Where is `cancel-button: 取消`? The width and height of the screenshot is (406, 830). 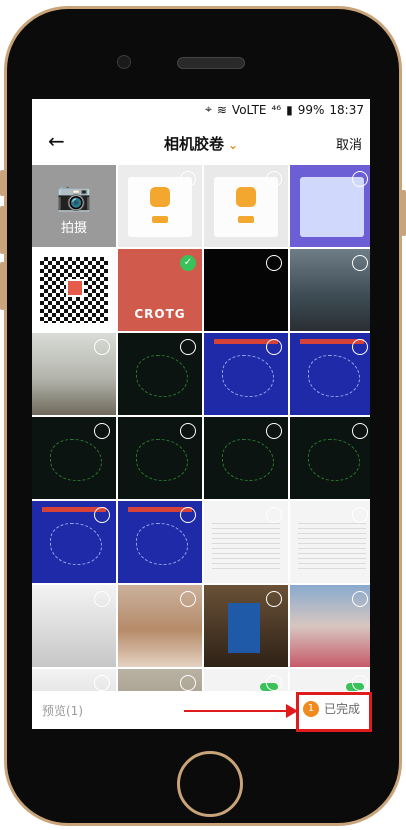 cancel-button: 取消 is located at coordinates (349, 143).